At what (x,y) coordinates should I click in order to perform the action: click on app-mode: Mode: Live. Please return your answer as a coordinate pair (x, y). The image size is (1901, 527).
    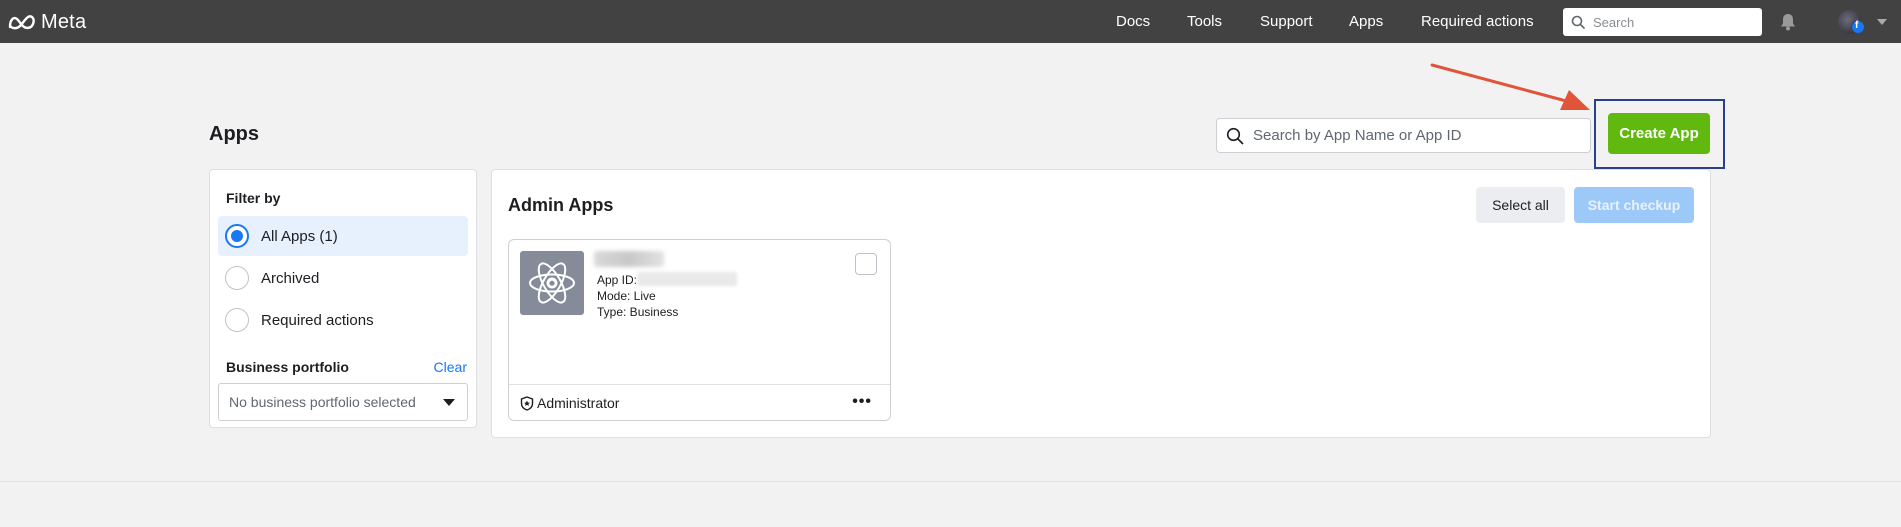
    Looking at the image, I should click on (626, 296).